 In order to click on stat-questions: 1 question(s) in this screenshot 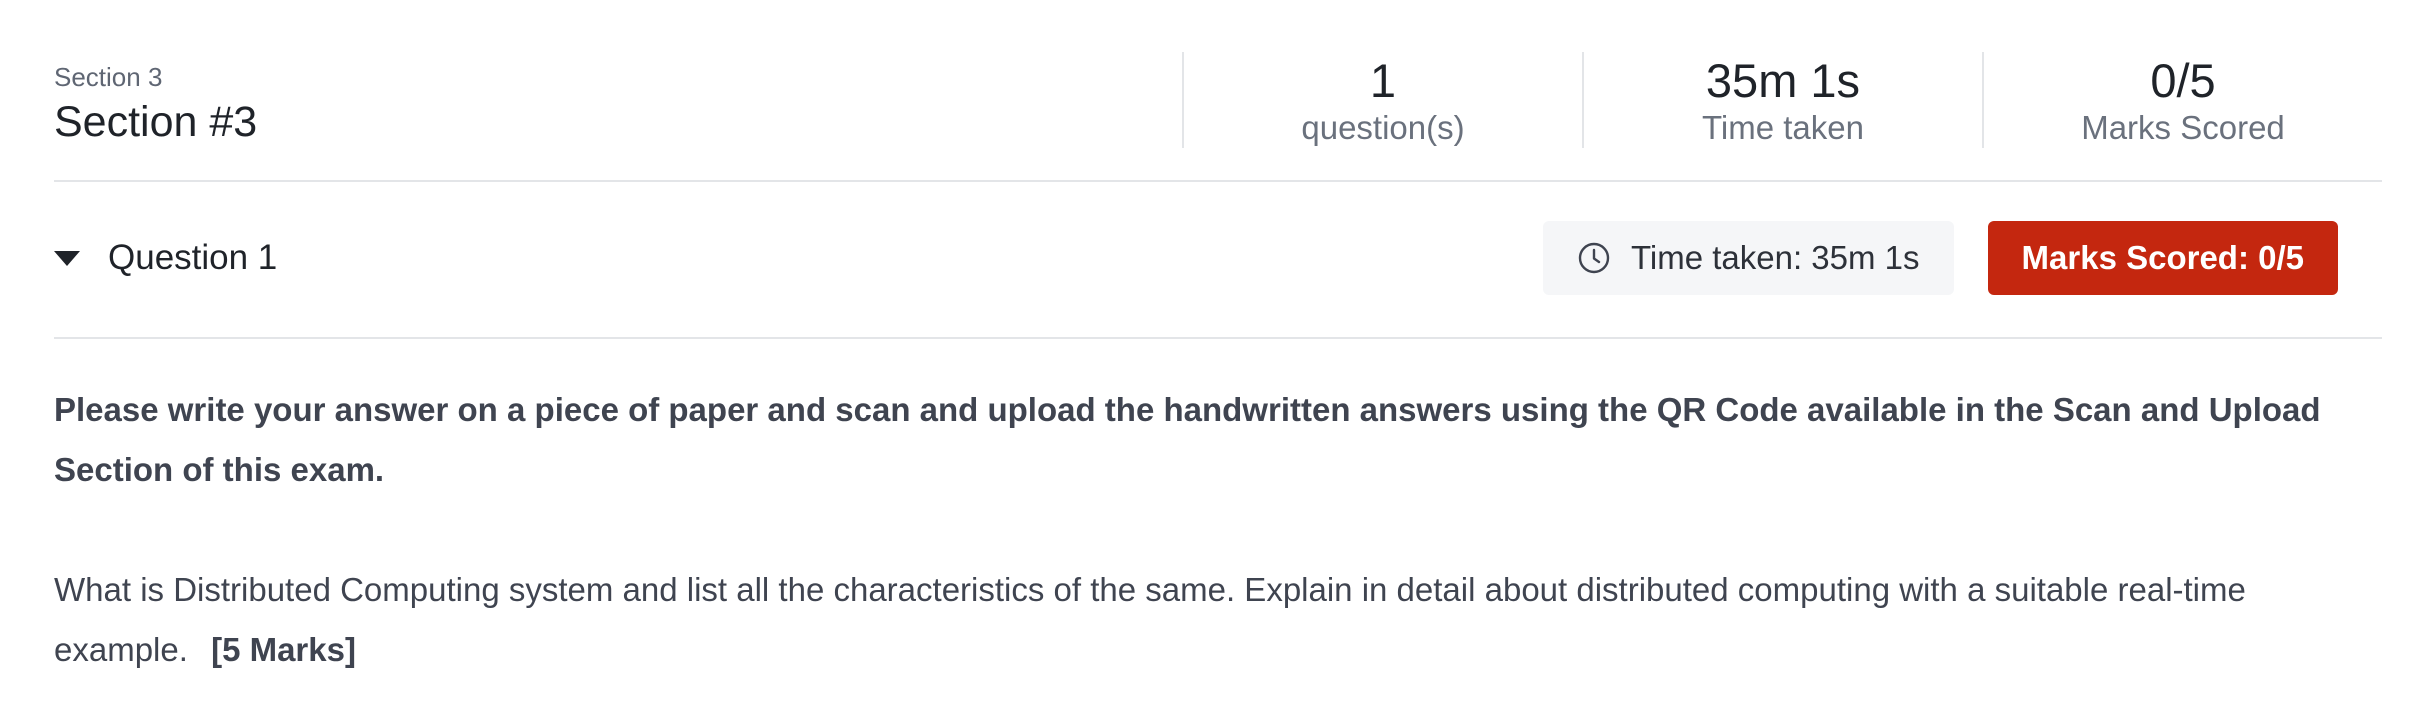, I will do `click(1382, 100)`.